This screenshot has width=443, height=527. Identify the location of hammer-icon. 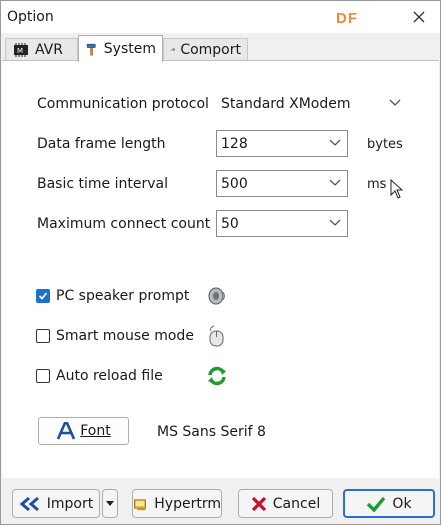
(91, 49).